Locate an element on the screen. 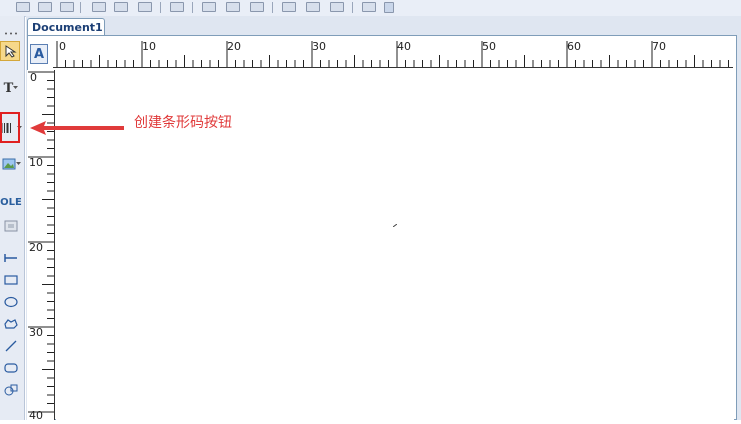 This screenshot has width=741, height=424. ruler-v-label: 40 is located at coordinates (36, 415).